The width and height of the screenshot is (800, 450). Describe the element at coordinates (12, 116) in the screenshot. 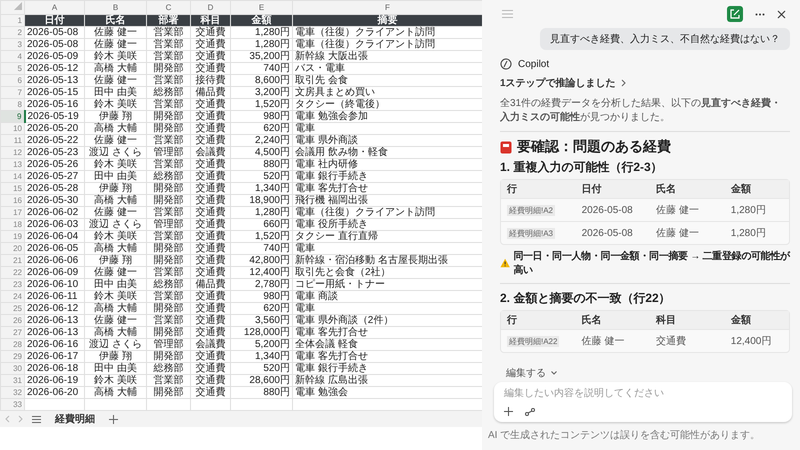

I see `row-number: 9` at that location.